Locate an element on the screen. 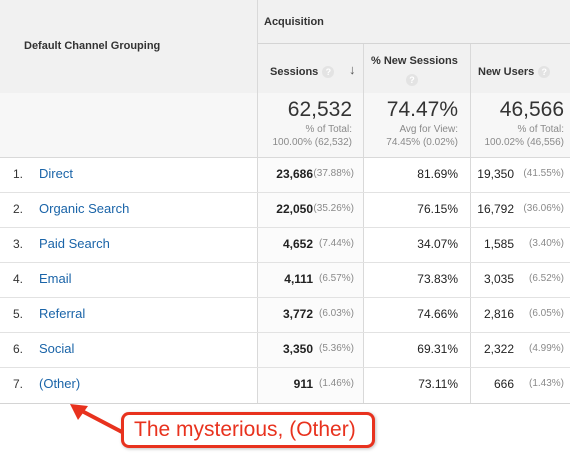 The width and height of the screenshot is (570, 463). row-sessions-percent: (6.03%) is located at coordinates (336, 313).